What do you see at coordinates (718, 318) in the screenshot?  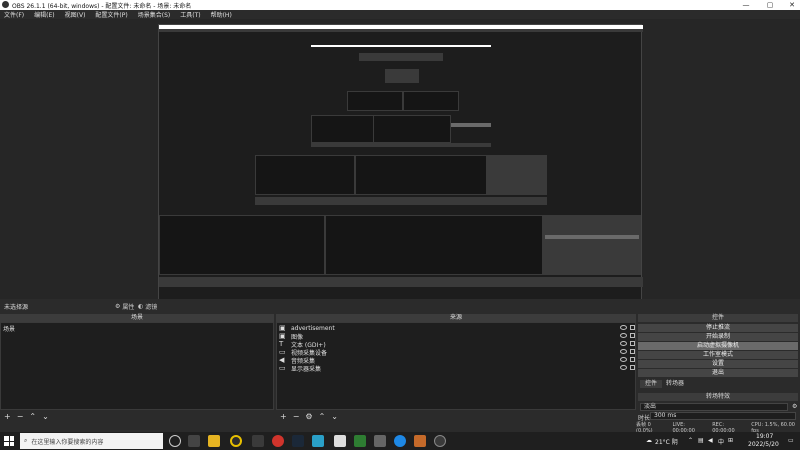 I see `controls-dock-header: 控件` at bounding box center [718, 318].